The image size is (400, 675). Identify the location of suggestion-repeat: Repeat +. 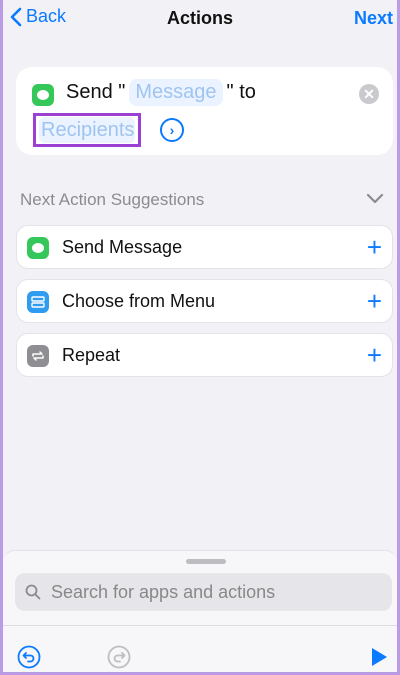
(204, 355).